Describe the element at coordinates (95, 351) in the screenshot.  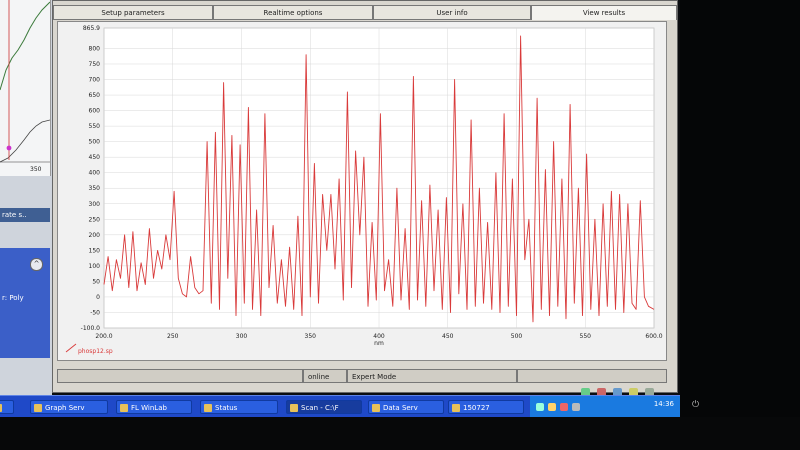
I see `legend-label: phosp12.sp` at that location.